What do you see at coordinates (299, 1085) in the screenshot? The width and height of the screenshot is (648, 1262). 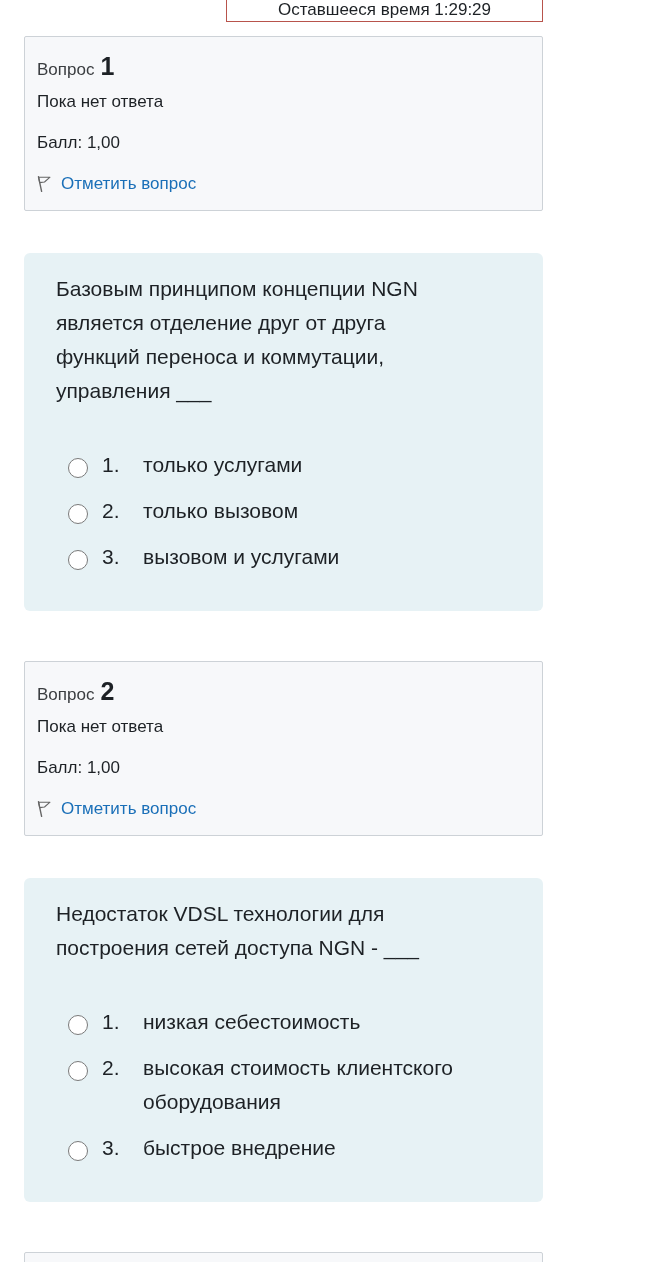 I see `answer-text: высокая стоимость клиентского оборудования` at bounding box center [299, 1085].